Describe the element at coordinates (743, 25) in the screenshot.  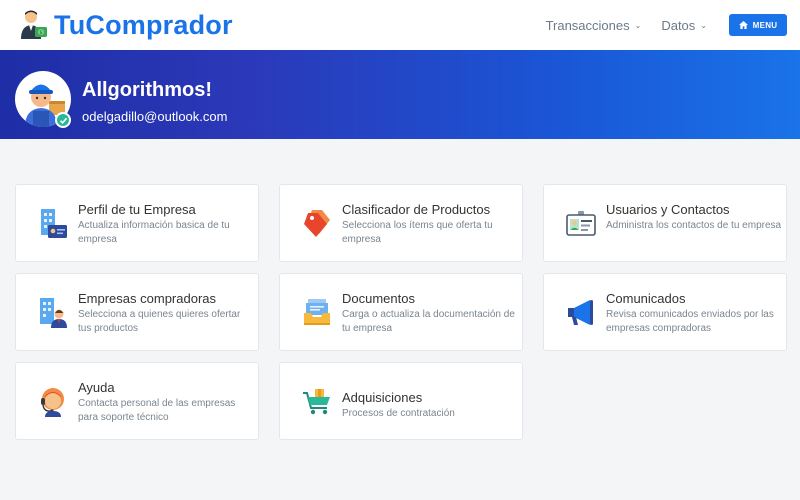
I see `home-icon` at that location.